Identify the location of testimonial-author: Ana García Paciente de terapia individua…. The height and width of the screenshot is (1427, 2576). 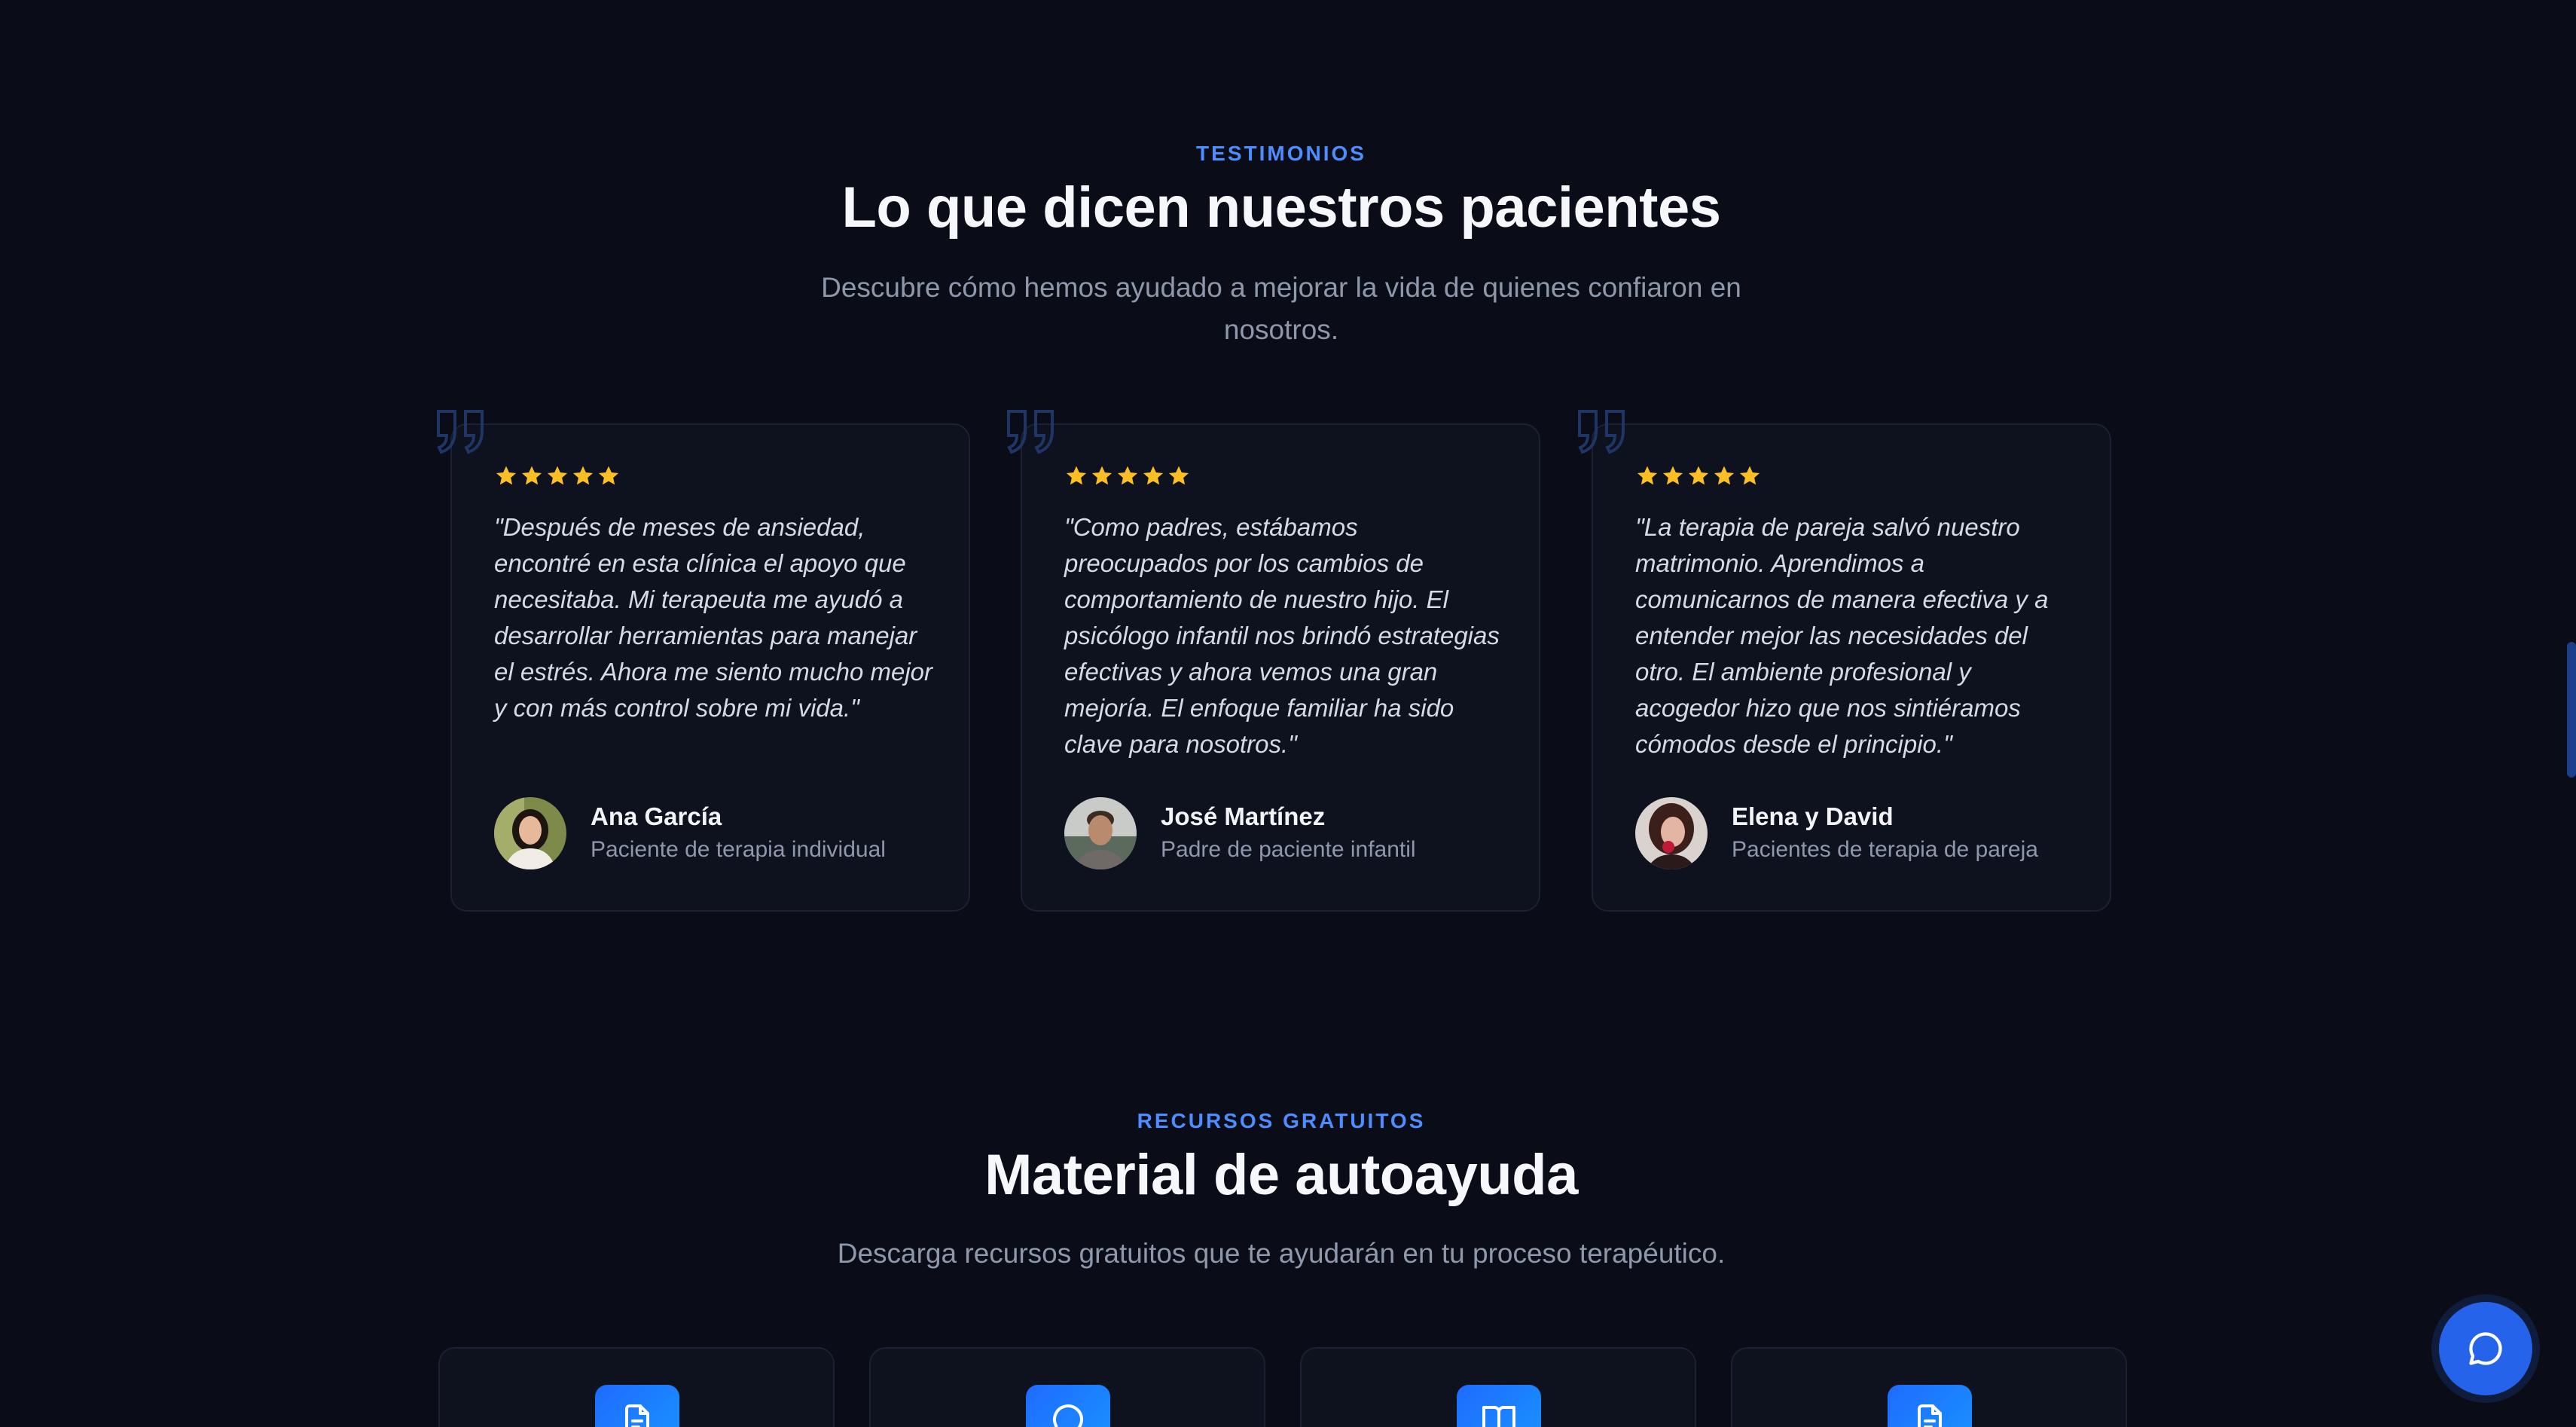
(690, 833).